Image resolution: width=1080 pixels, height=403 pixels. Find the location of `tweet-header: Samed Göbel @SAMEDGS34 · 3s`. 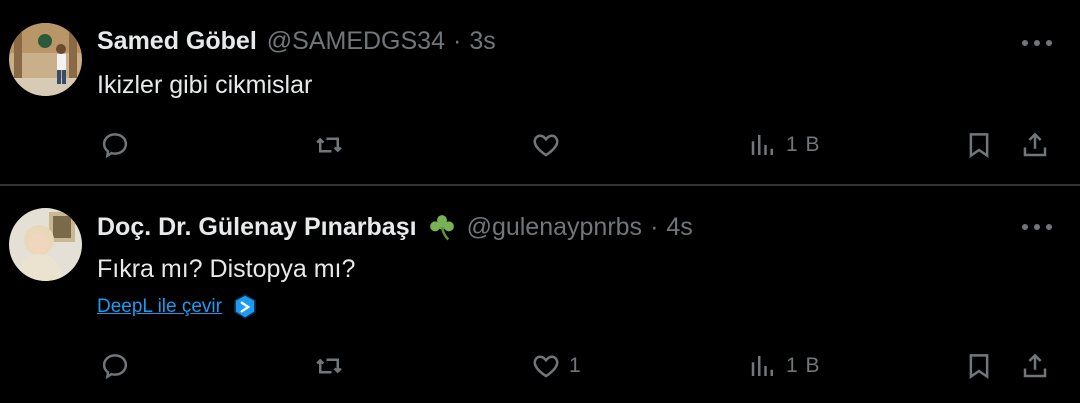

tweet-header: Samed Göbel @SAMEDGS34 · 3s is located at coordinates (296, 41).